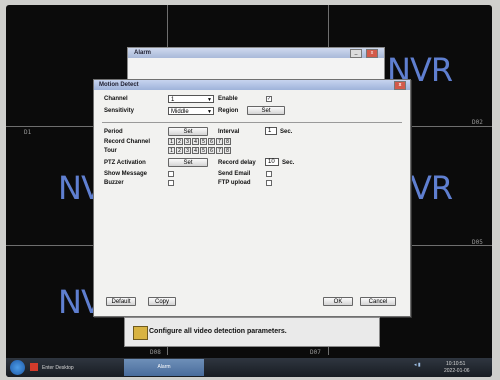  I want to click on settings-icon, so click(140, 333).